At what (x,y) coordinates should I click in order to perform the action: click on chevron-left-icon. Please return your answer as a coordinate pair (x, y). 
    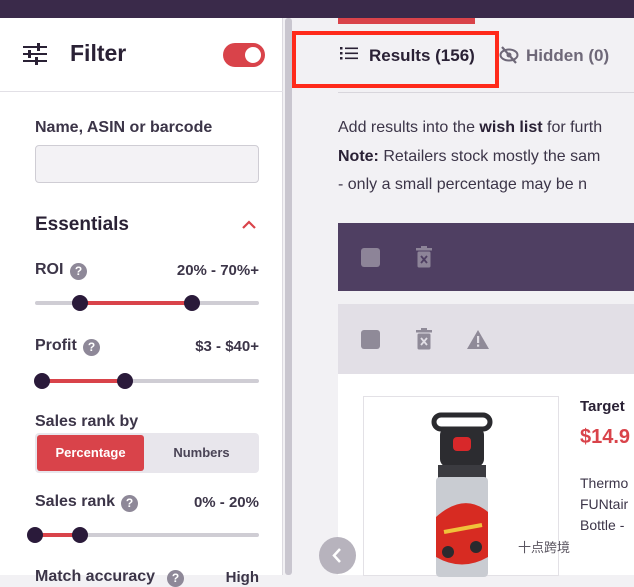
    Looking at the image, I should click on (336, 555).